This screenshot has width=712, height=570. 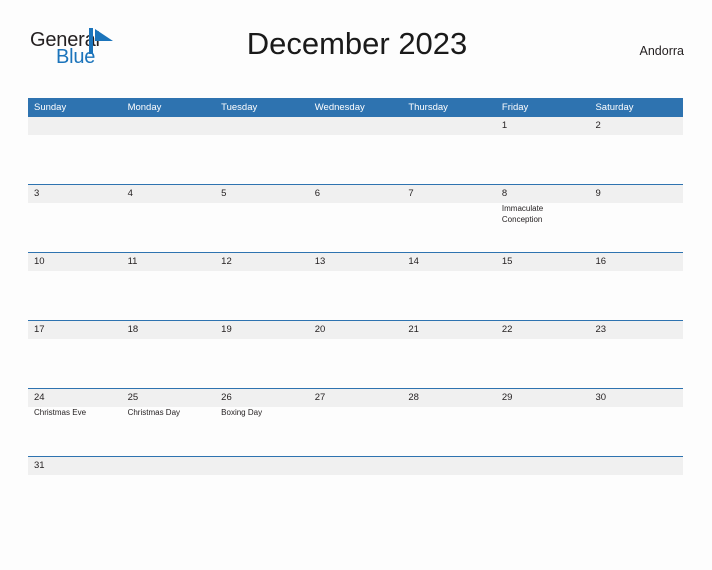 What do you see at coordinates (37, 193) in the screenshot?
I see `day-number: 3` at bounding box center [37, 193].